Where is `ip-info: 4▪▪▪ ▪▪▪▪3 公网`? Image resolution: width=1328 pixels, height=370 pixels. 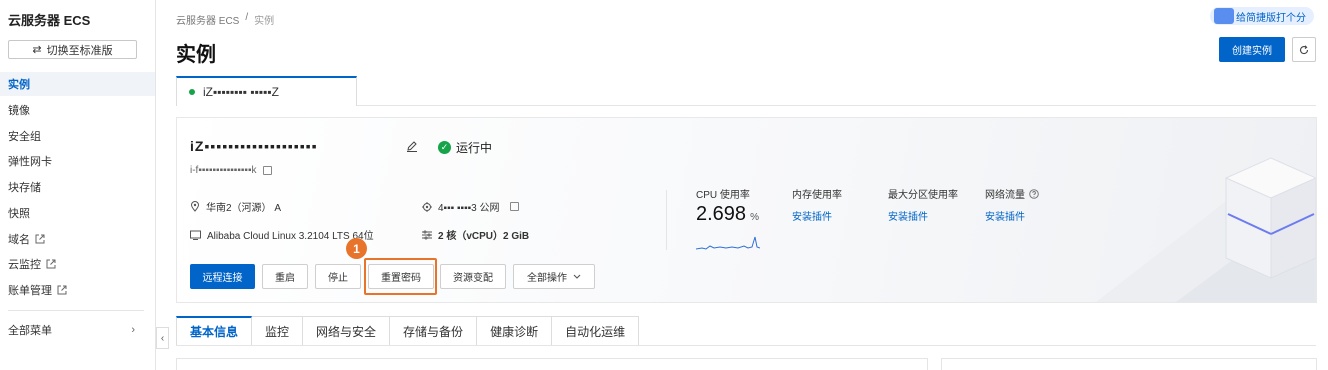
ip-info: 4▪▪▪ ▪▪▪▪3 公网 is located at coordinates (470, 206).